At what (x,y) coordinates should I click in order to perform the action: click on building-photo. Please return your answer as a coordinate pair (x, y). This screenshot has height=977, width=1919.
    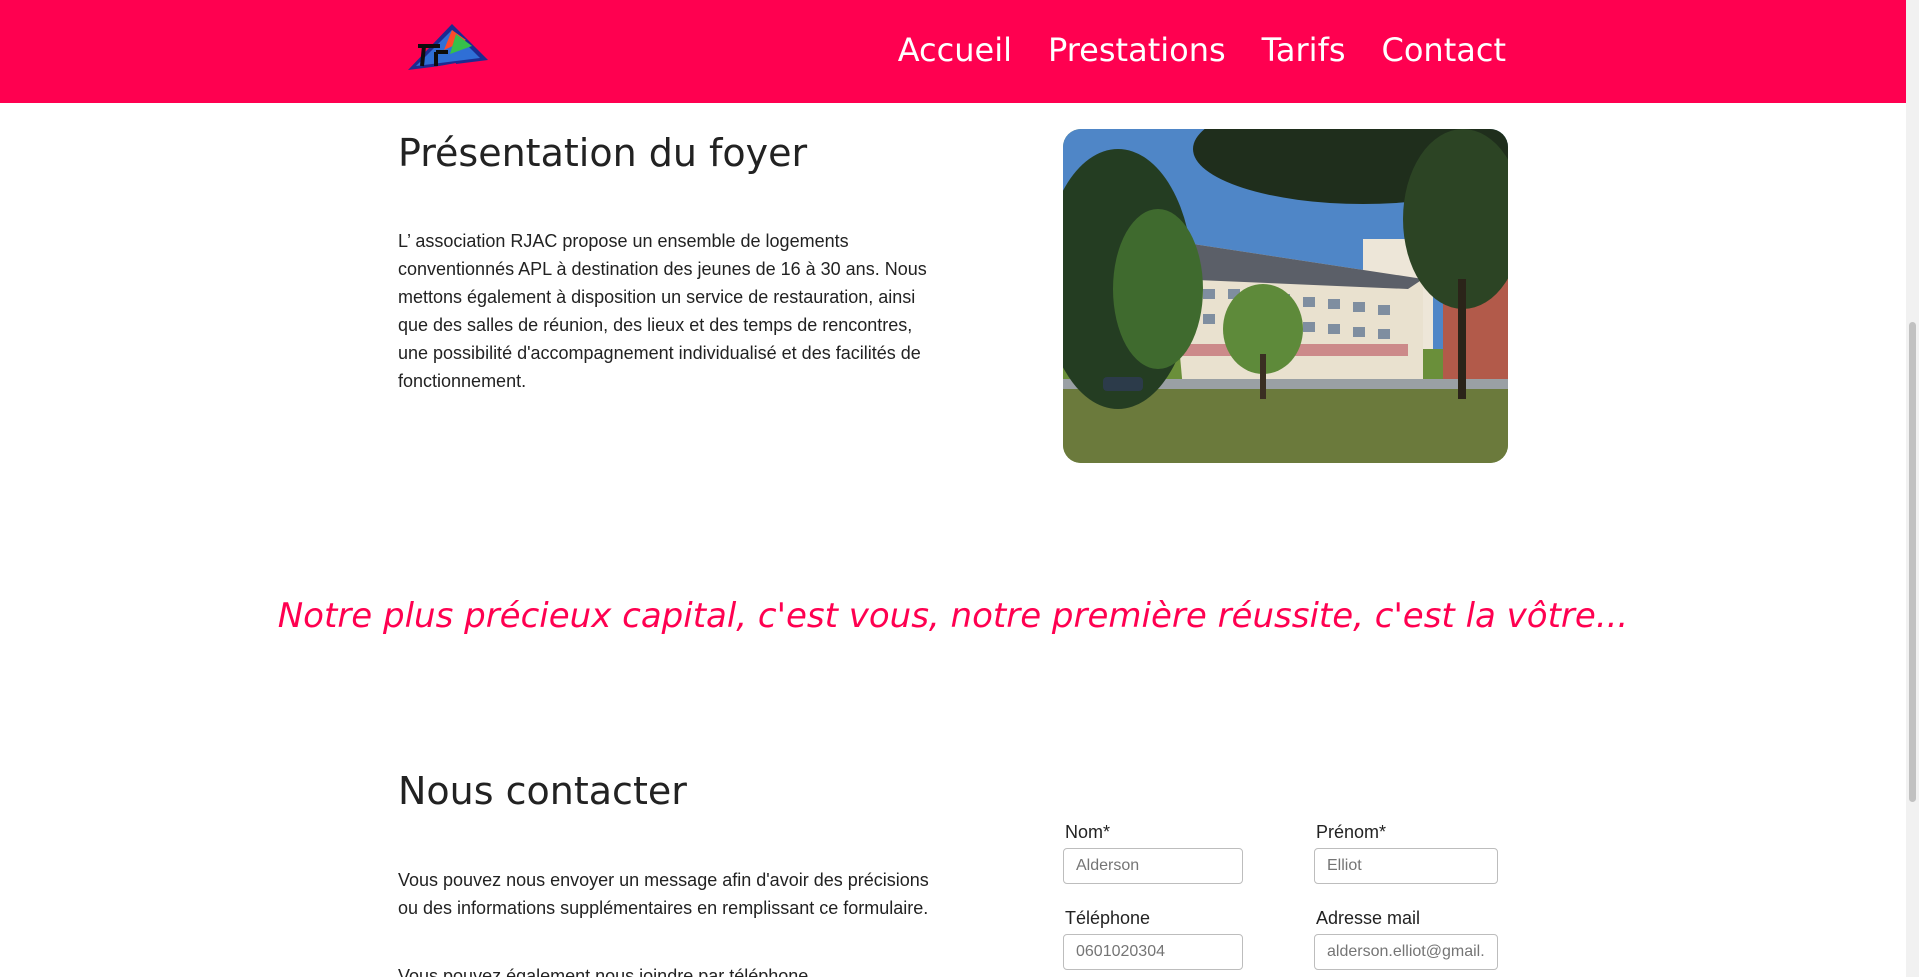
    Looking at the image, I should click on (1285, 296).